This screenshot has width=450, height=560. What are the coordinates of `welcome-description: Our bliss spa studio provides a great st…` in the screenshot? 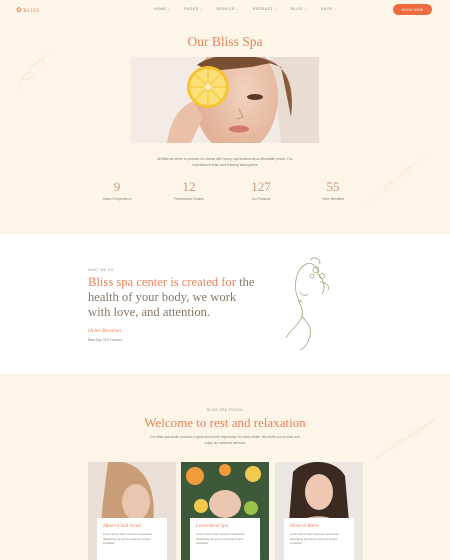 It's located at (225, 440).